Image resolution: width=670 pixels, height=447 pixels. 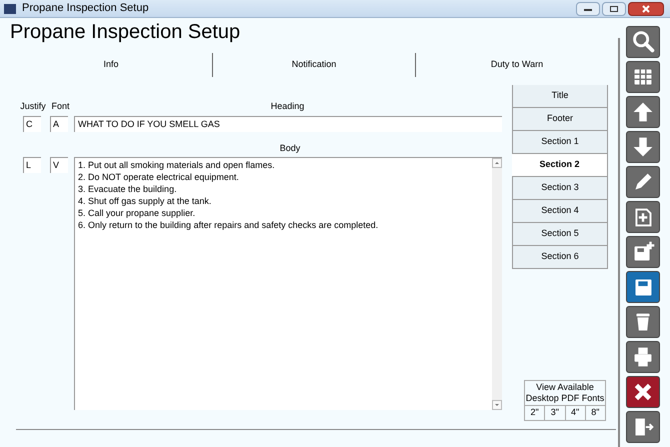 What do you see at coordinates (643, 252) in the screenshot?
I see `save-new-button` at bounding box center [643, 252].